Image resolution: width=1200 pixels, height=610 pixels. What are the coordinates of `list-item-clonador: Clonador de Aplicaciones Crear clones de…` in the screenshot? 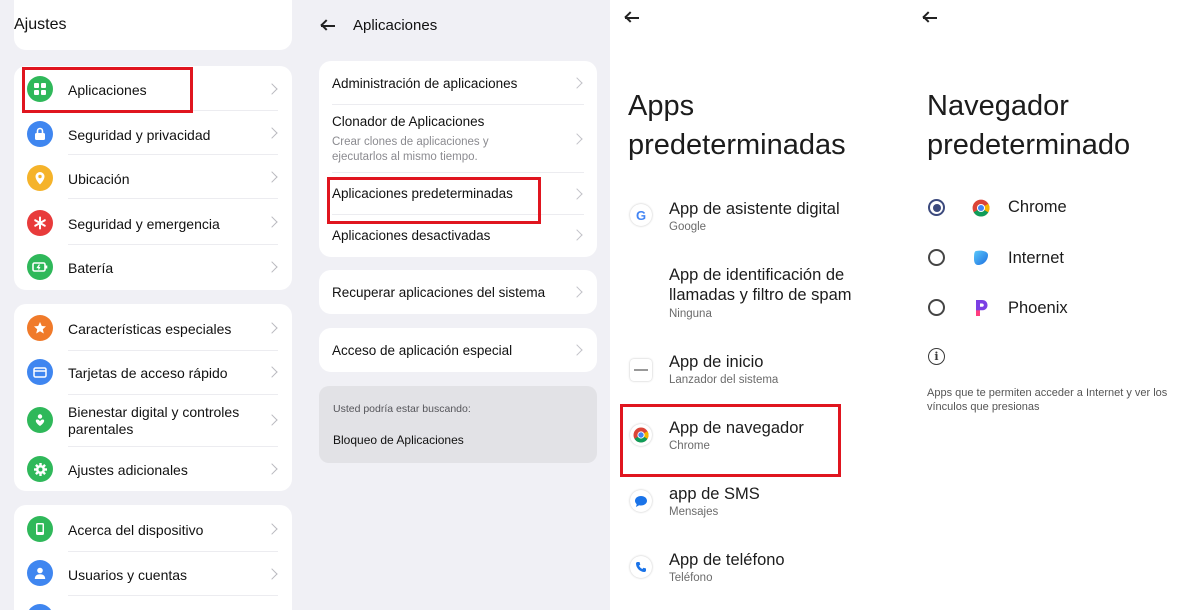 It's located at (458, 139).